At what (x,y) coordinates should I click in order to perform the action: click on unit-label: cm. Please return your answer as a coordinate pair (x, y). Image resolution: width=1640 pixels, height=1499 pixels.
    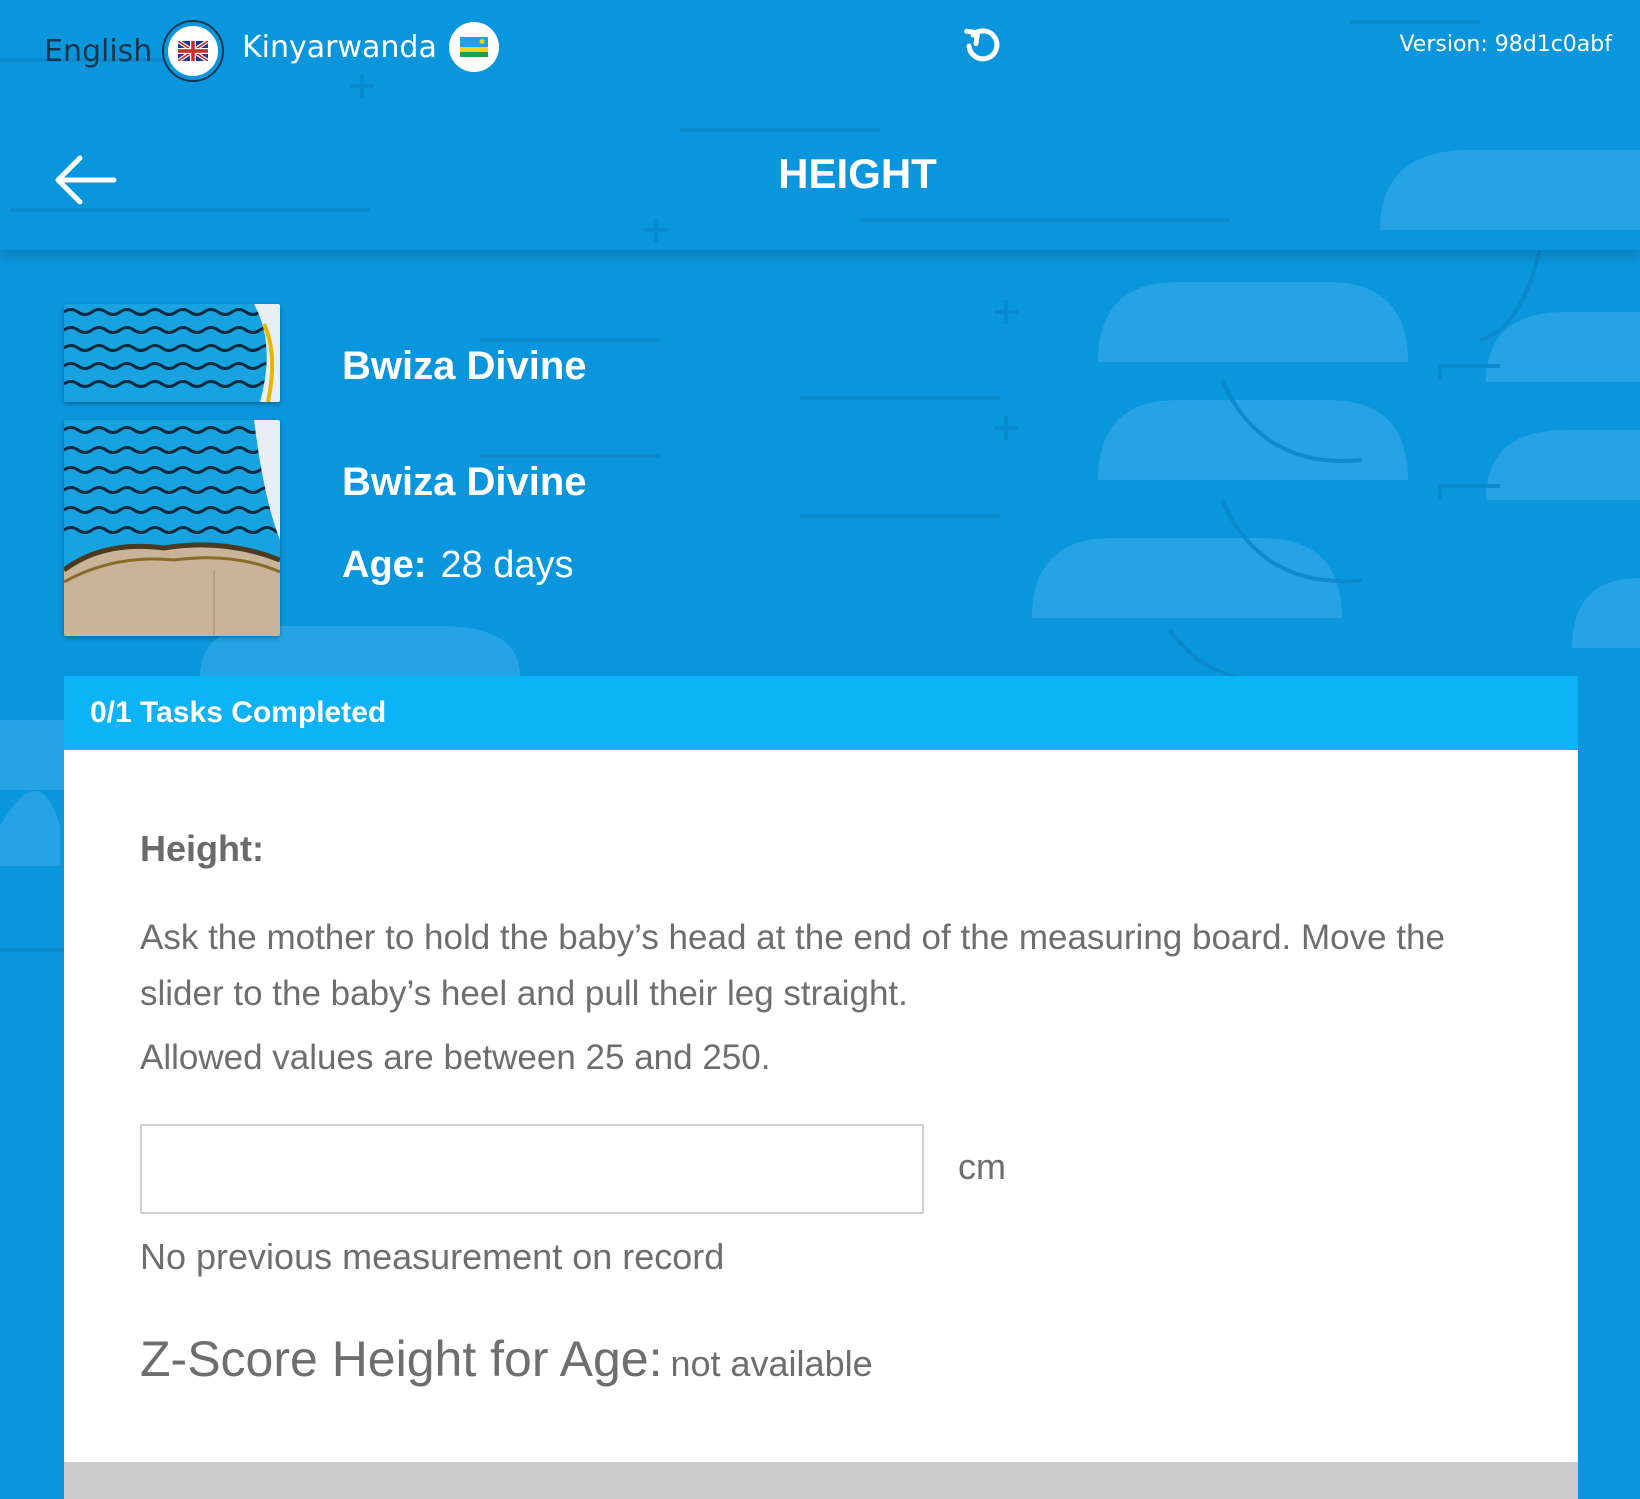
    Looking at the image, I should click on (982, 1166).